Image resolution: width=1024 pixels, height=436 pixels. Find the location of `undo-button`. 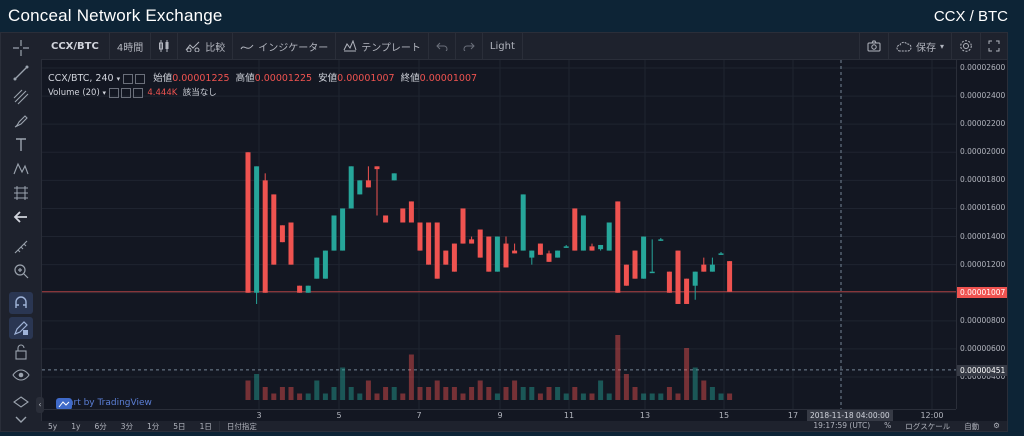

undo-button is located at coordinates (442, 46).